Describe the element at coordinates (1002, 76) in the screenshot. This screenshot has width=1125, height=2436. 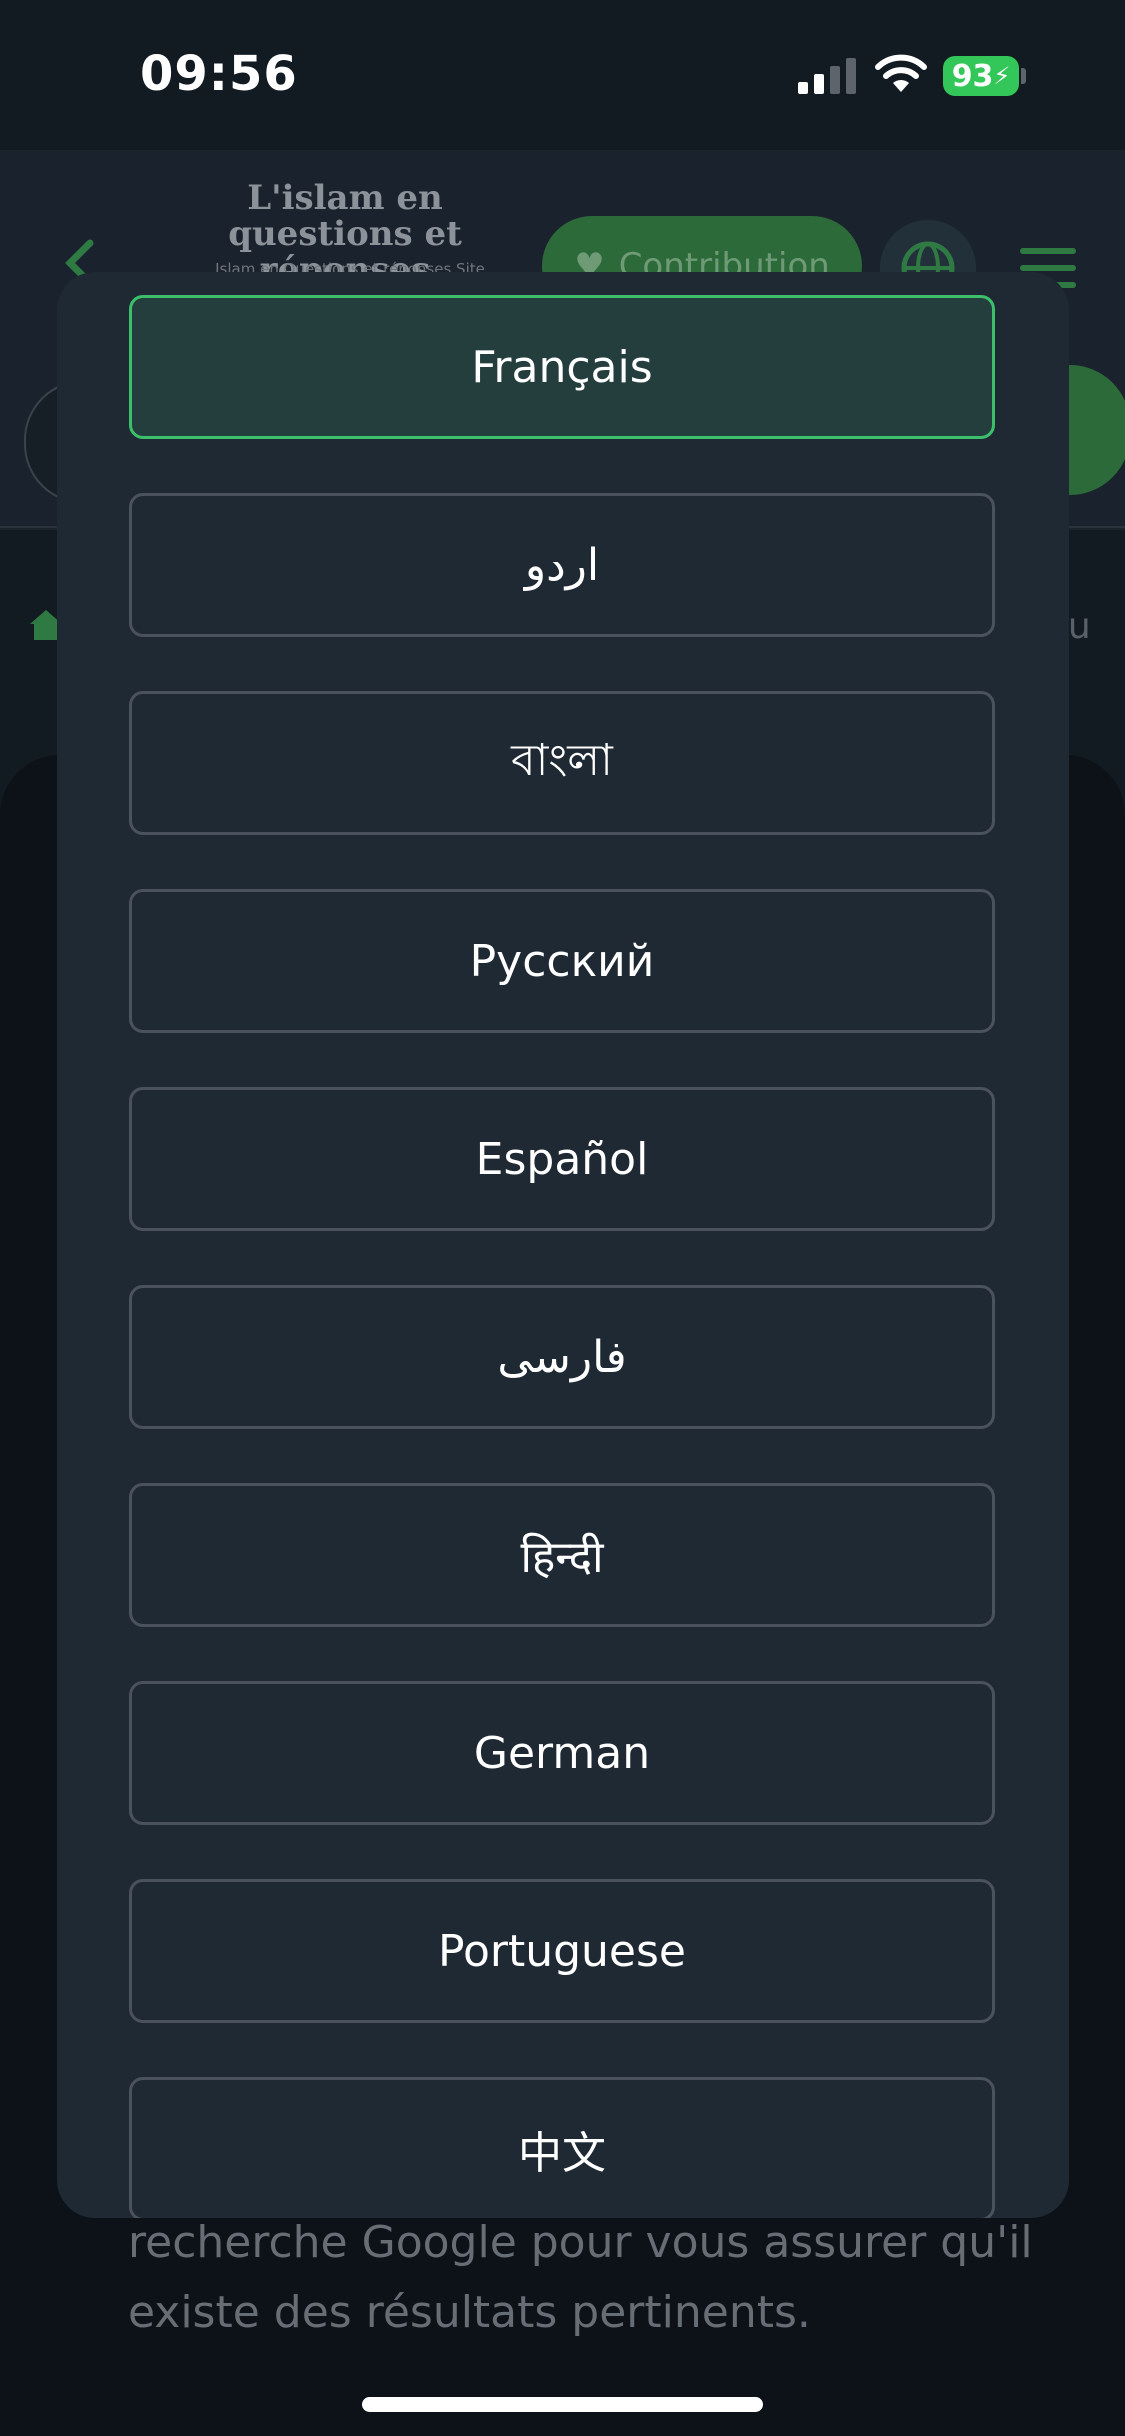
I see `bolt-icon: ⚡` at that location.